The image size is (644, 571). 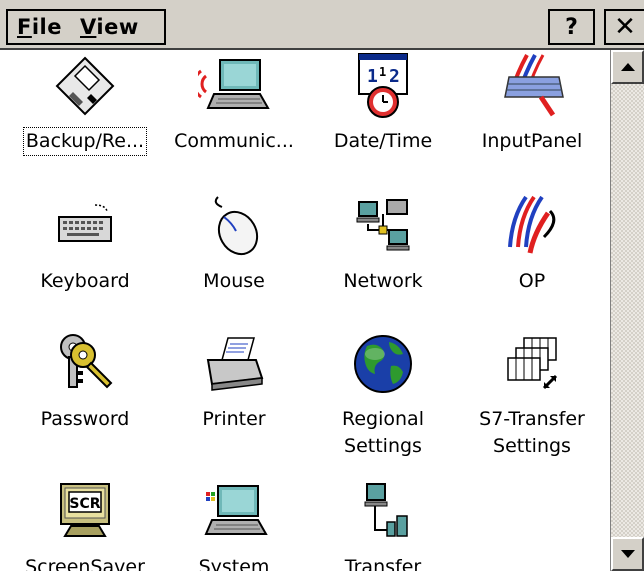 I want to click on menu-bar: File View ? ✕, so click(x=322, y=25).